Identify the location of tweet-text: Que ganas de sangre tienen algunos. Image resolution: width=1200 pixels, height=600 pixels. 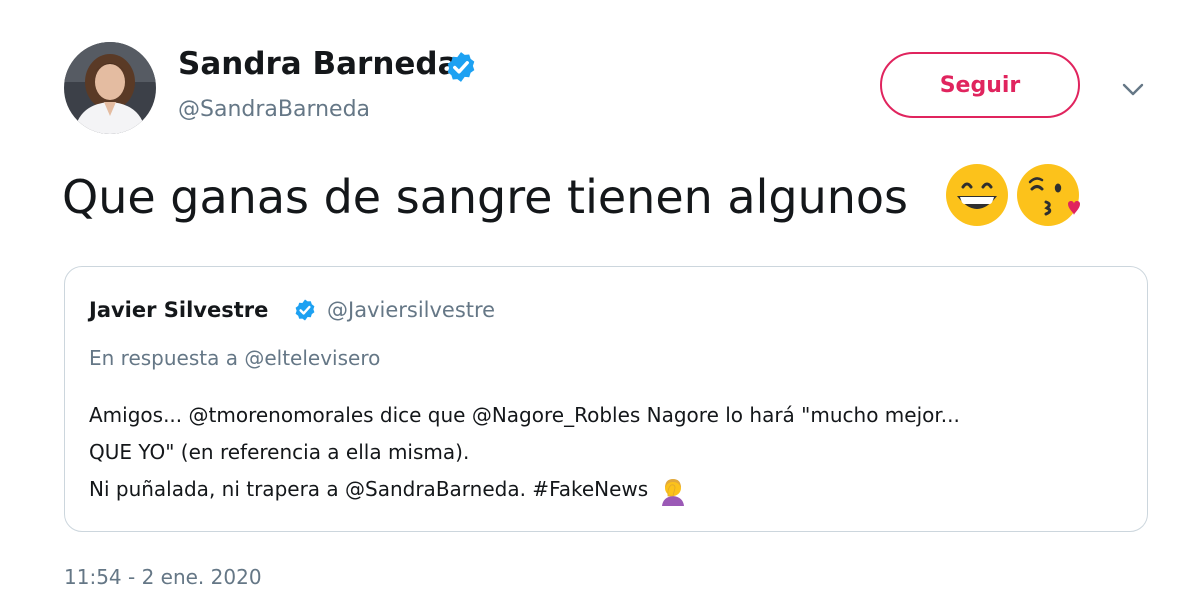
(485, 197).